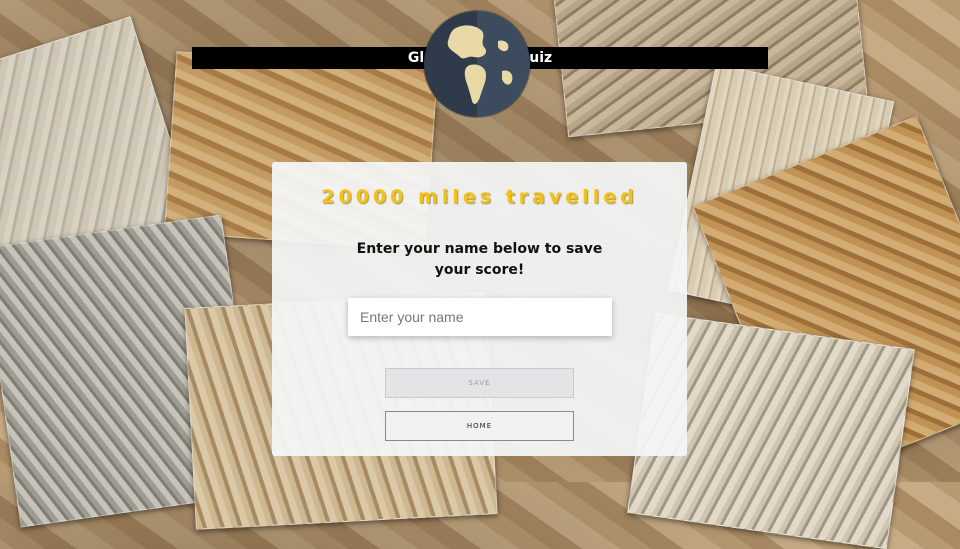 This screenshot has height=549, width=960. Describe the element at coordinates (479, 197) in the screenshot. I see `score-text: 20000 miles travelled` at that location.